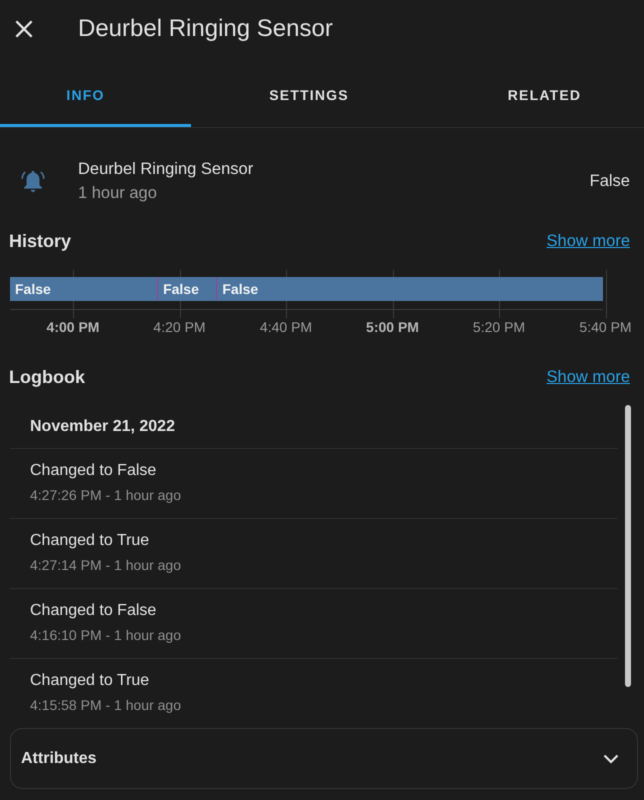  What do you see at coordinates (105, 565) in the screenshot?
I see `log-entry-time: 4:27:14 PM - 1 hour ago` at bounding box center [105, 565].